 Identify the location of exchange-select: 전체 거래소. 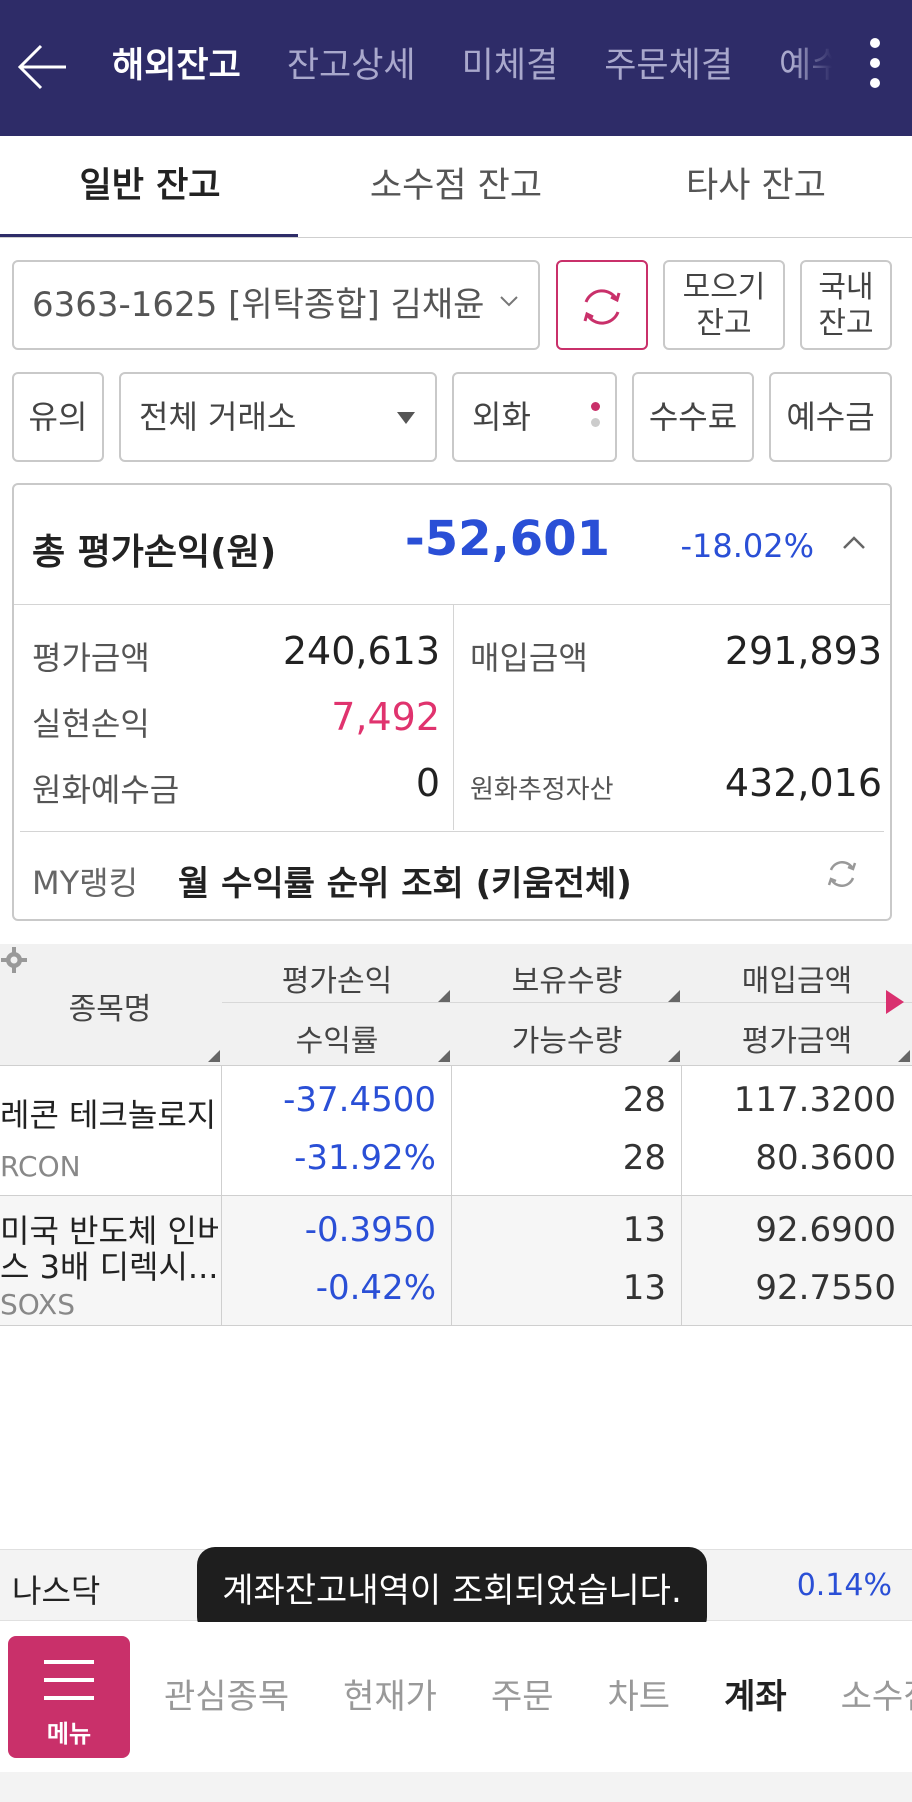
(278, 417).